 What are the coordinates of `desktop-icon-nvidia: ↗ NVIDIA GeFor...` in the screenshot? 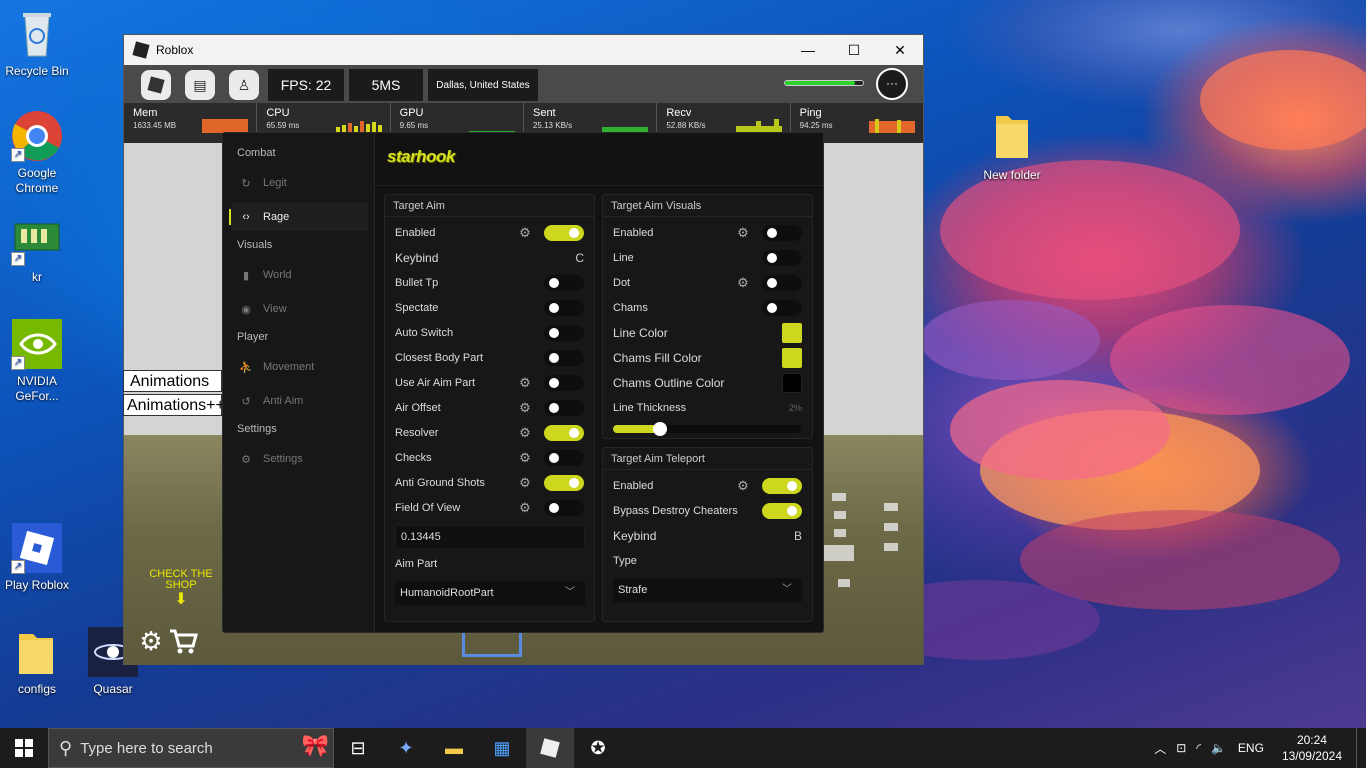 It's located at (37, 361).